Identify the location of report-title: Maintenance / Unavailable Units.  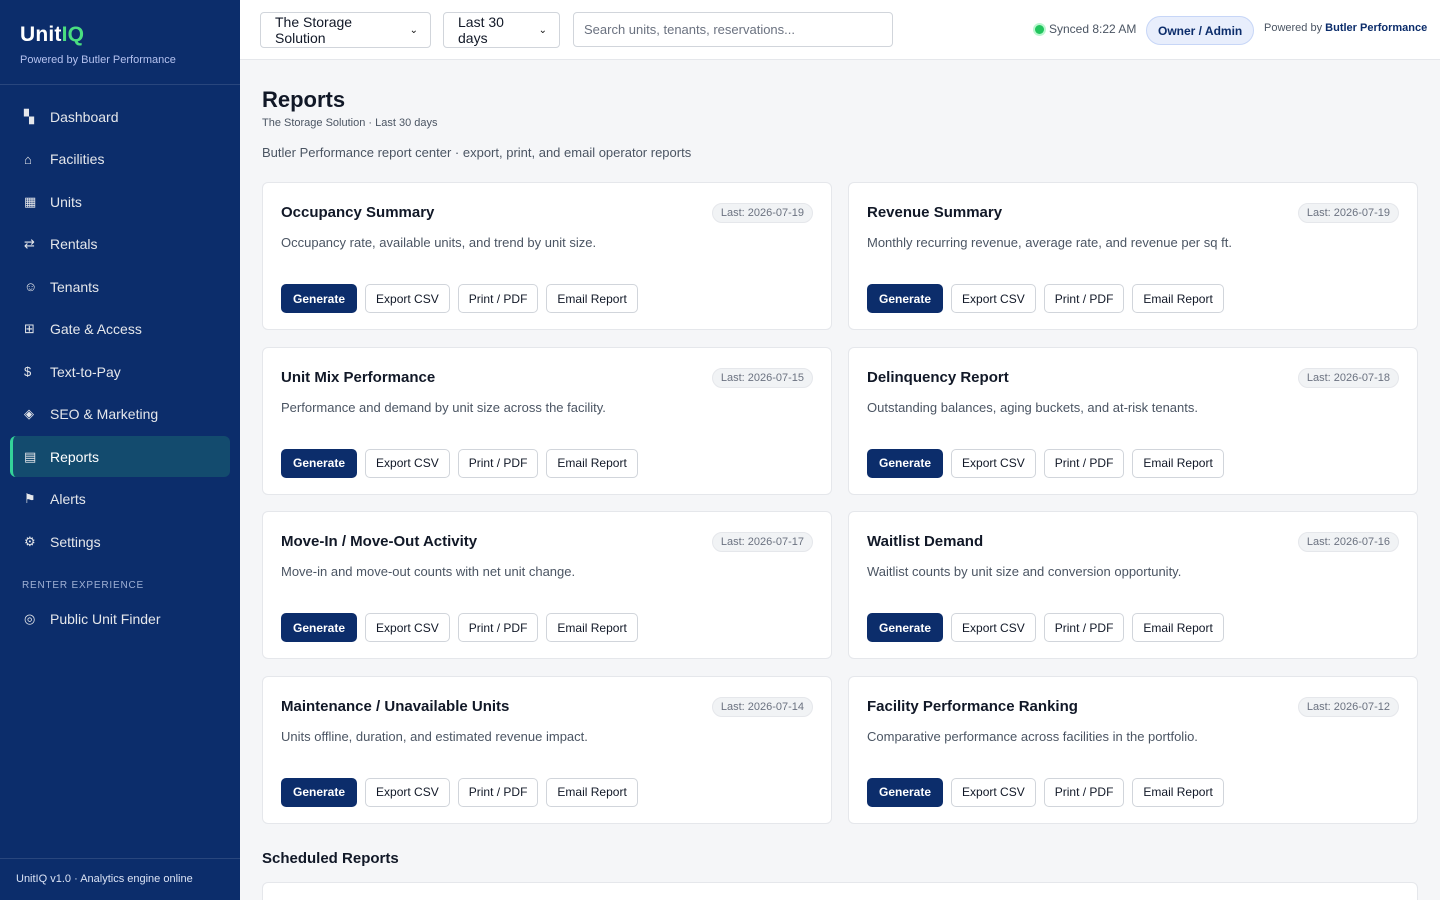
(395, 706).